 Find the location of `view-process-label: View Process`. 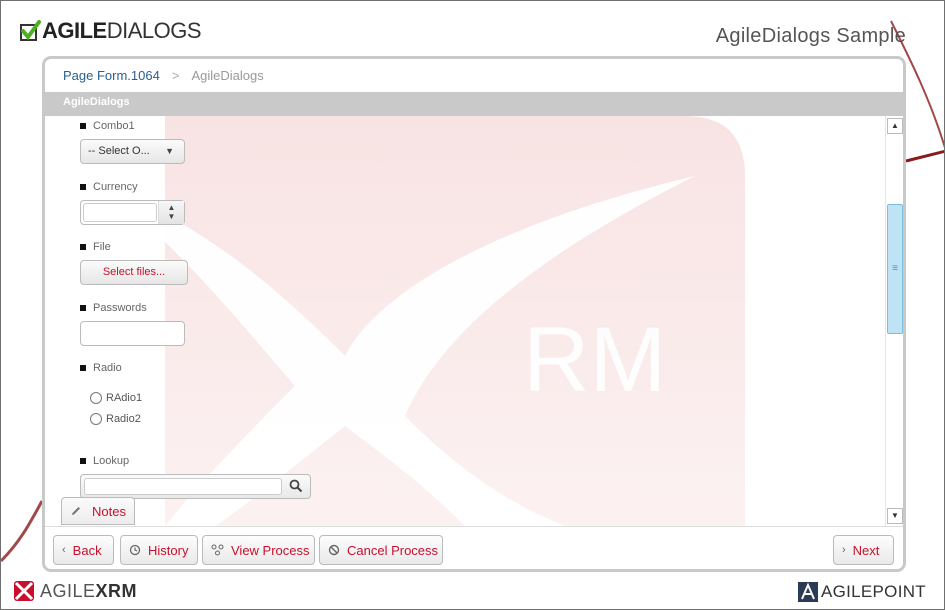

view-process-label: View Process is located at coordinates (270, 550).